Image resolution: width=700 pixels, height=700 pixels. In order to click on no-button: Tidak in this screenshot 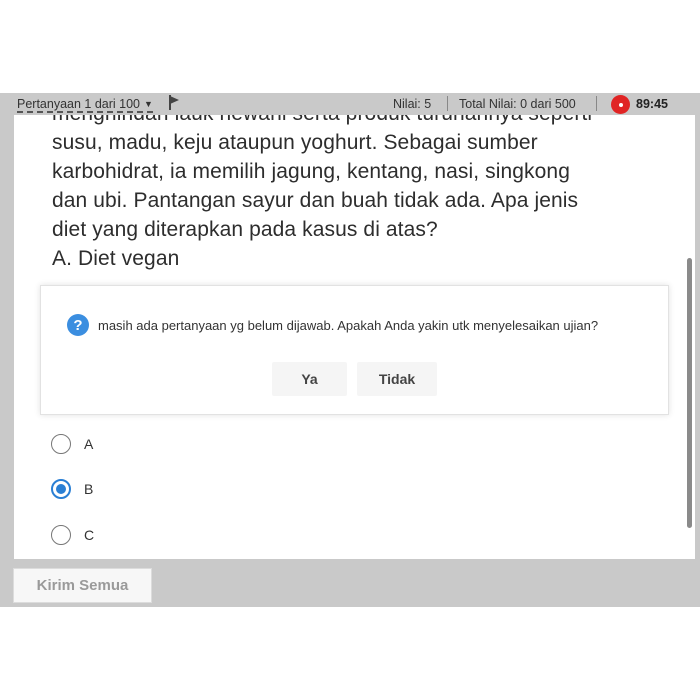, I will do `click(397, 379)`.